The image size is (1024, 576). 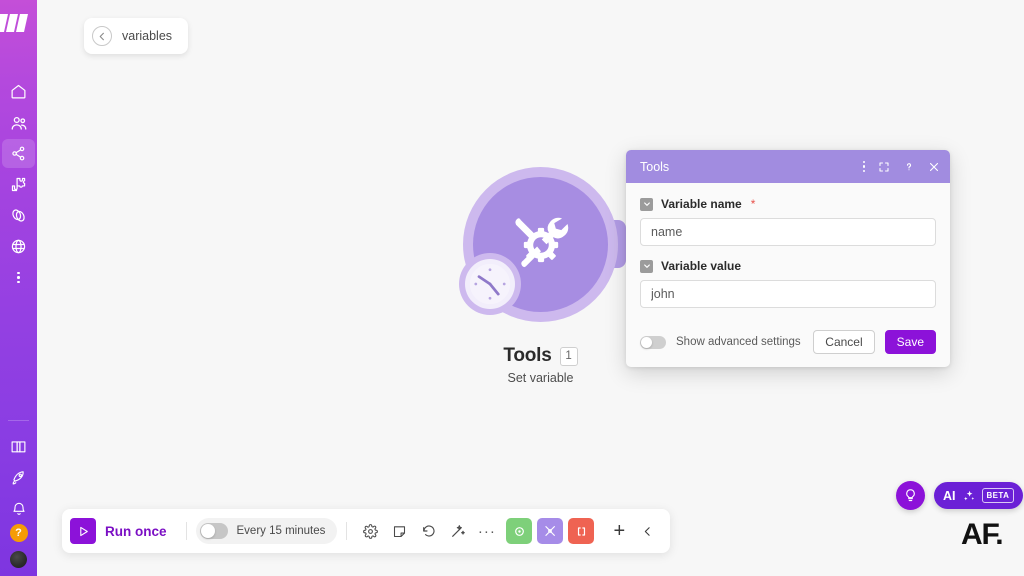 What do you see at coordinates (788, 232) in the screenshot?
I see `variable-name-input` at bounding box center [788, 232].